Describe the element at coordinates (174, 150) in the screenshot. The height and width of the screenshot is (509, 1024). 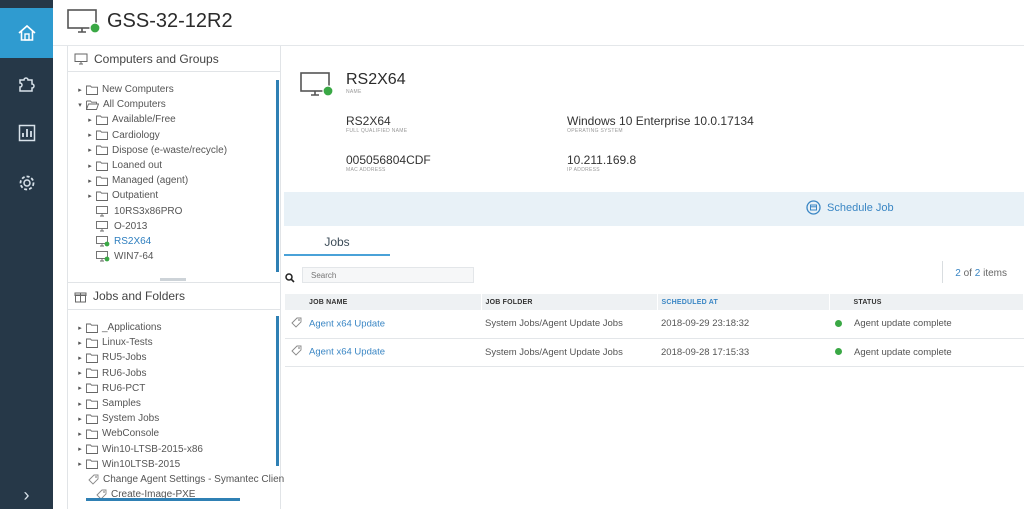
I see `tree-item: ▸ Dispose (e-waste/recycle)` at that location.